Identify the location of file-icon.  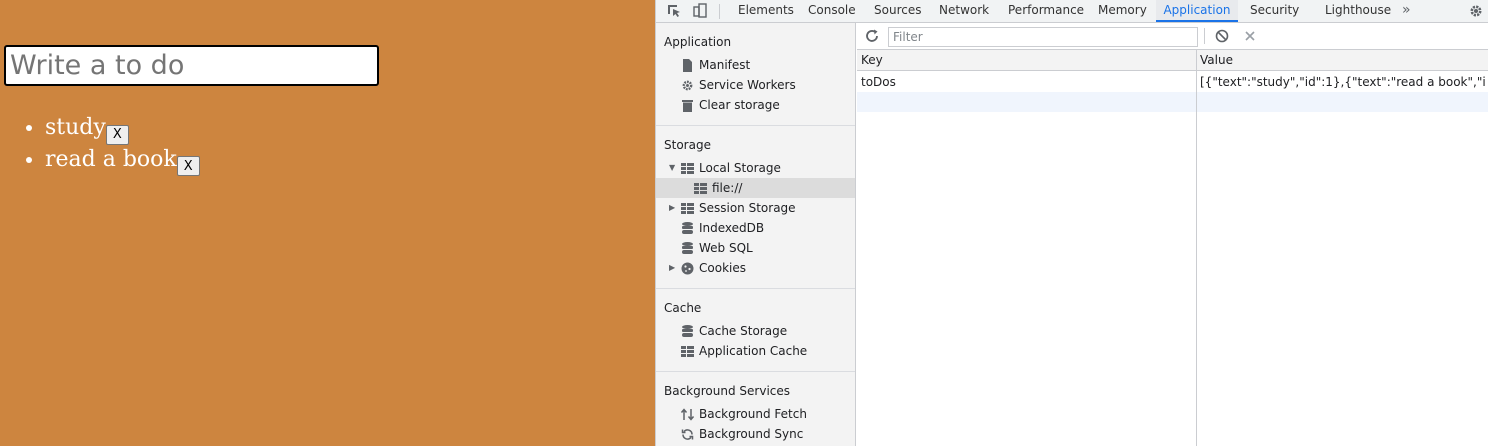
(687, 65).